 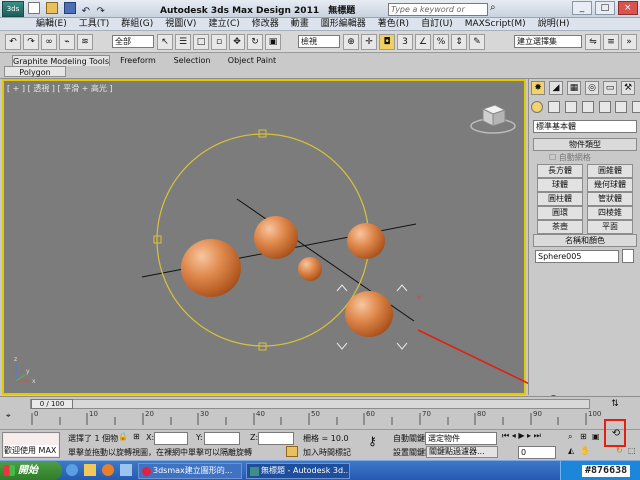 I want to click on close-icon: ×, so click(x=627, y=8).